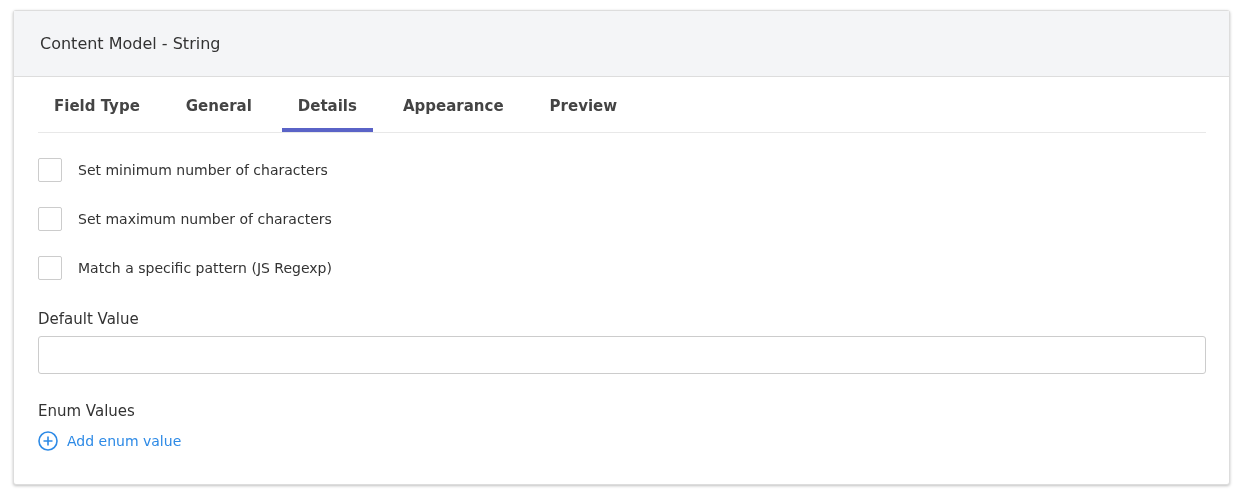 This screenshot has width=1244, height=504. What do you see at coordinates (203, 170) in the screenshot?
I see `checkbox-label: Set minimum number of characters` at bounding box center [203, 170].